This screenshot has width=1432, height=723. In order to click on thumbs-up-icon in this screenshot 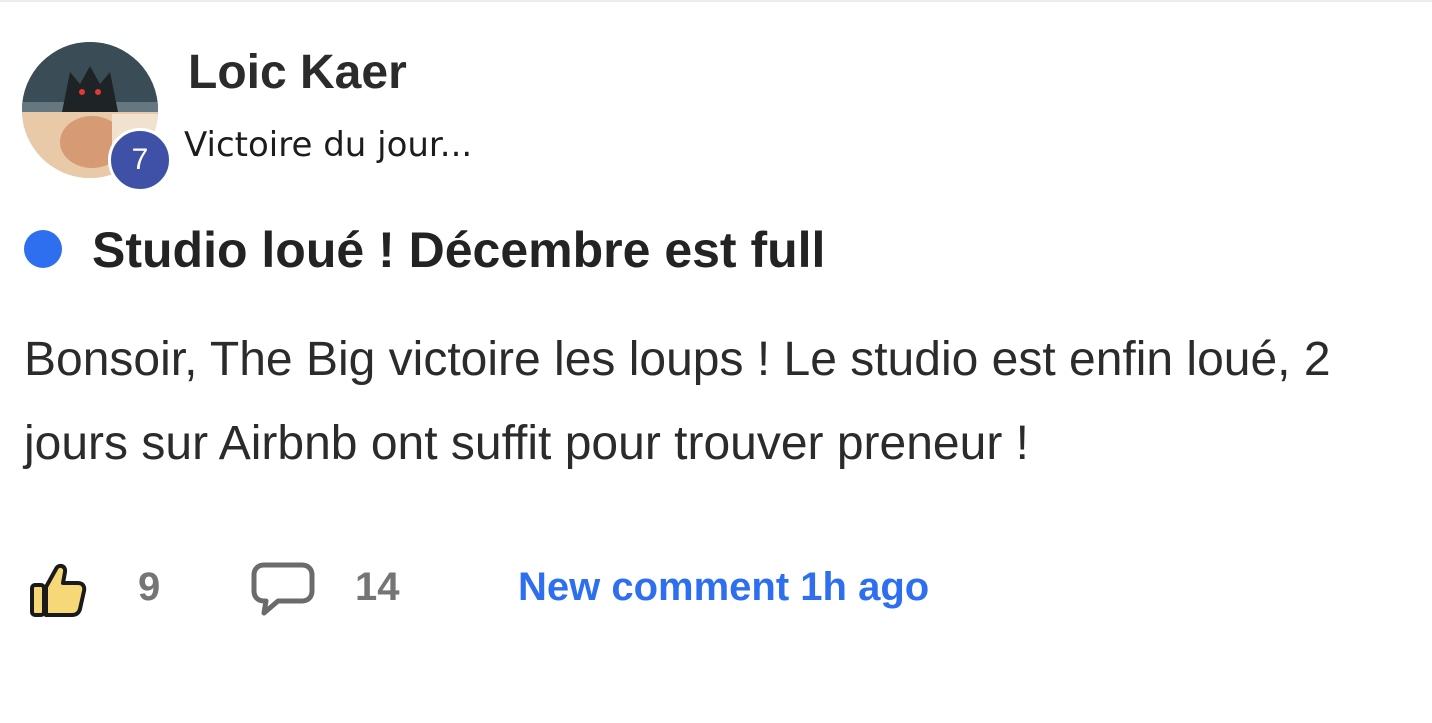, I will do `click(58, 589)`.